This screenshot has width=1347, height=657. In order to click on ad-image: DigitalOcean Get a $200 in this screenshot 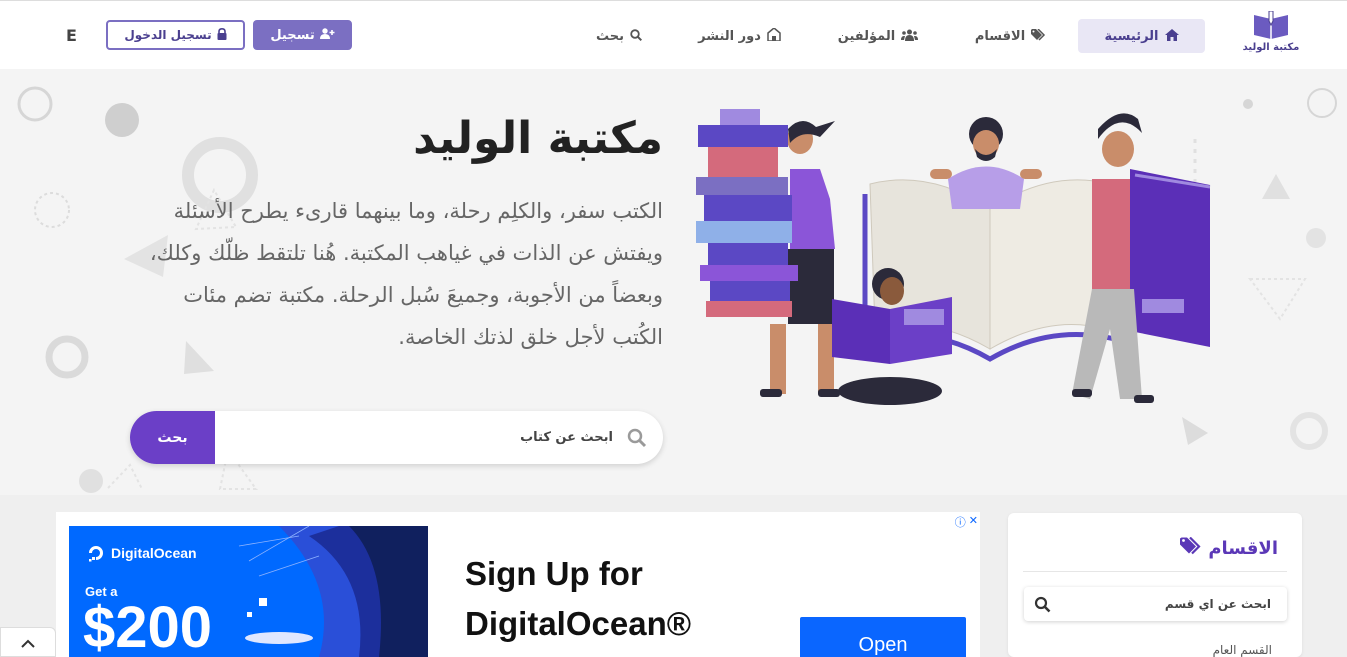, I will do `click(248, 591)`.